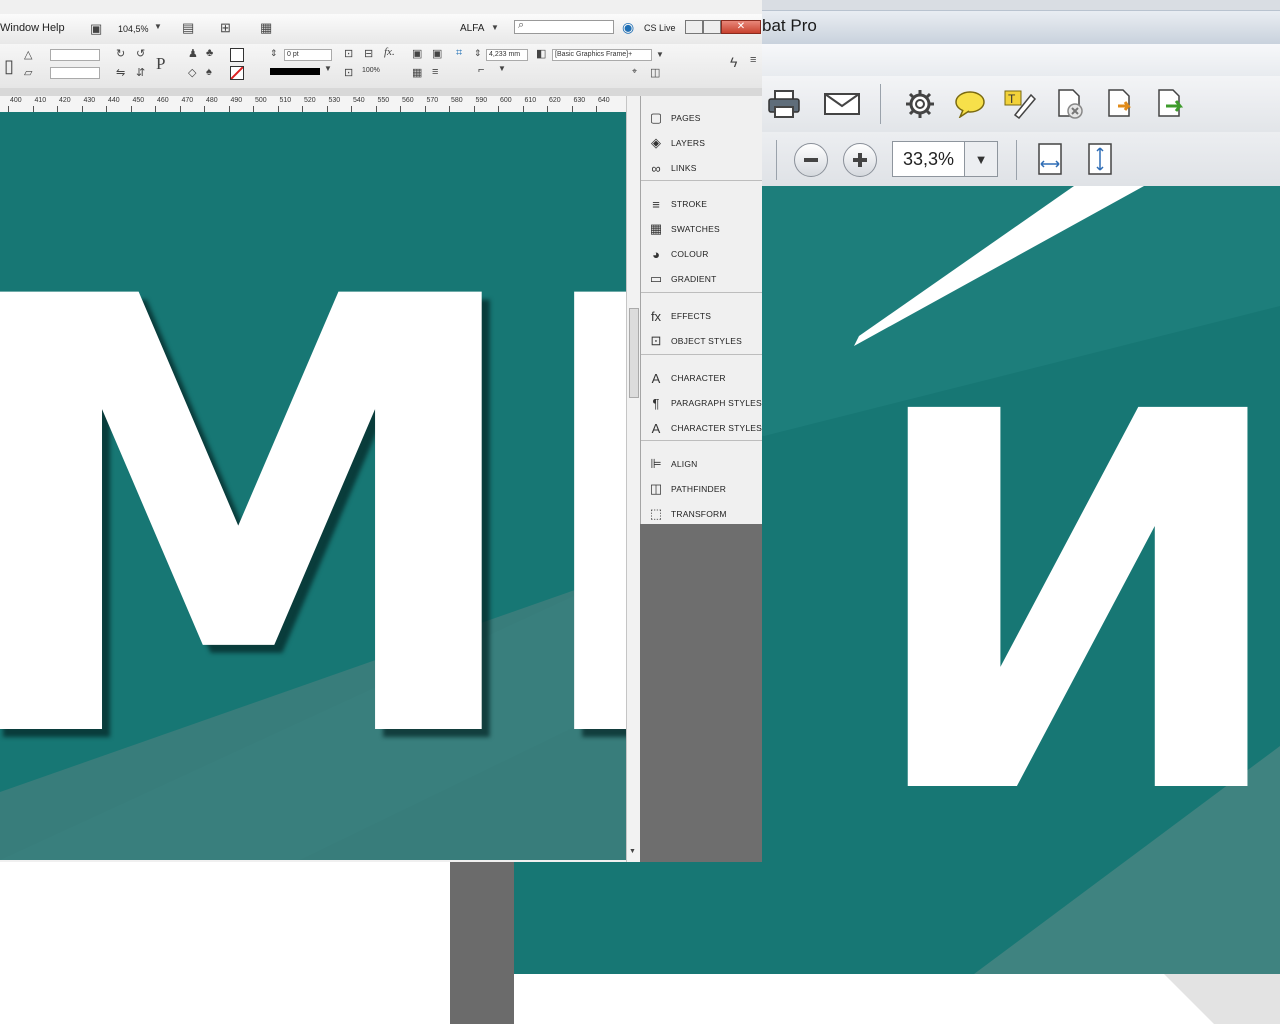 Image resolution: width=1280 pixels, height=1024 pixels. Describe the element at coordinates (28, 72) in the screenshot. I see `shear-icon: ▱` at that location.